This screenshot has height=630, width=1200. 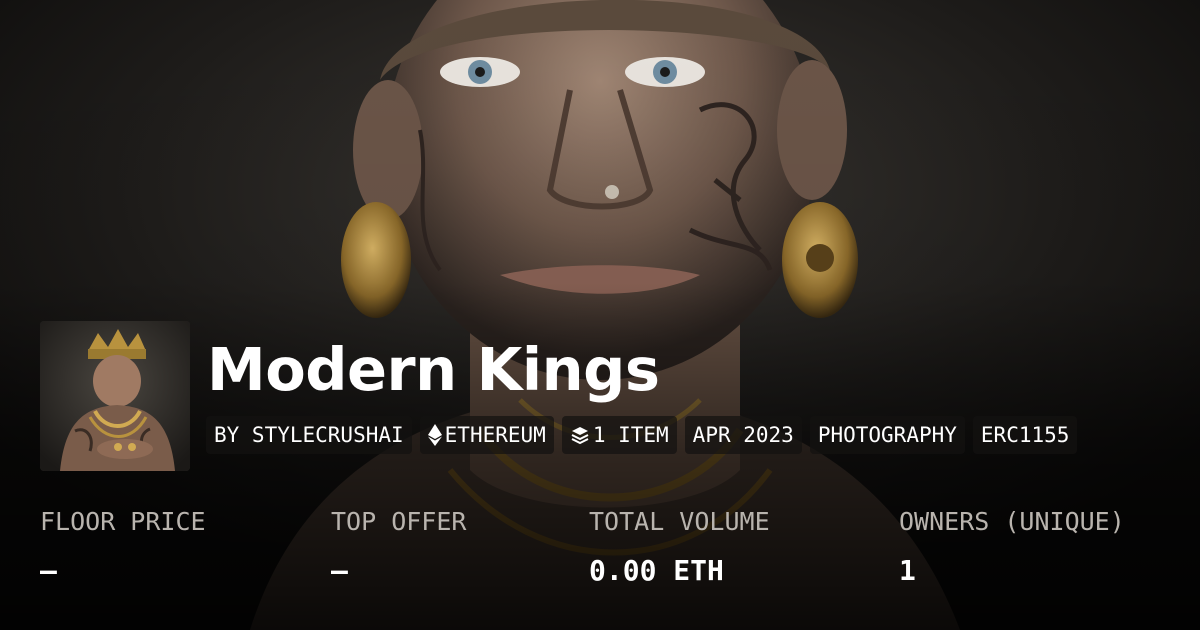 I want to click on chain-label: ETHEREUM, so click(x=495, y=435).